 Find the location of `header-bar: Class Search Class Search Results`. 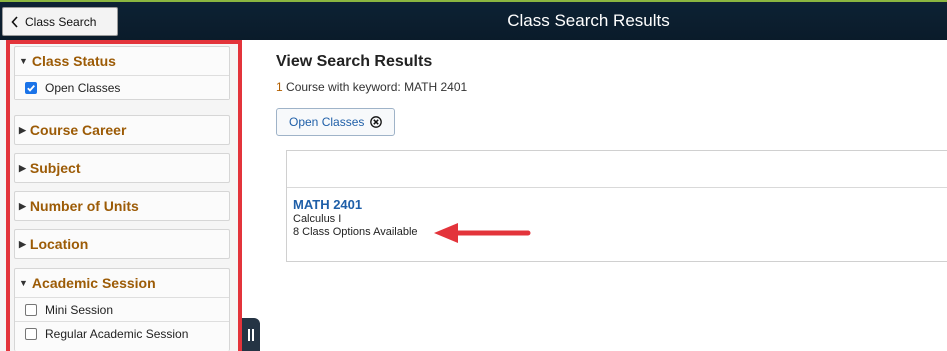

header-bar: Class Search Class Search Results is located at coordinates (473, 20).